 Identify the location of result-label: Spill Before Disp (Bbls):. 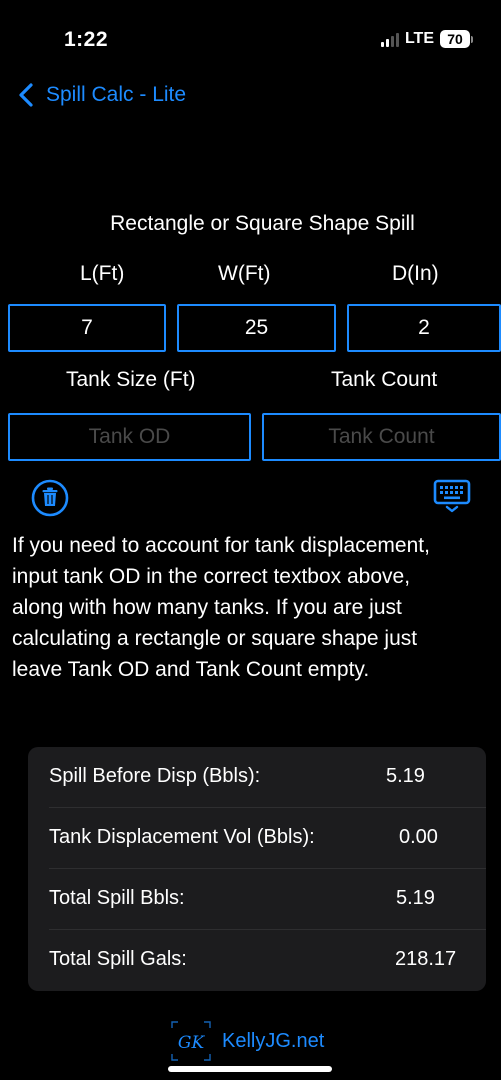
(155, 776).